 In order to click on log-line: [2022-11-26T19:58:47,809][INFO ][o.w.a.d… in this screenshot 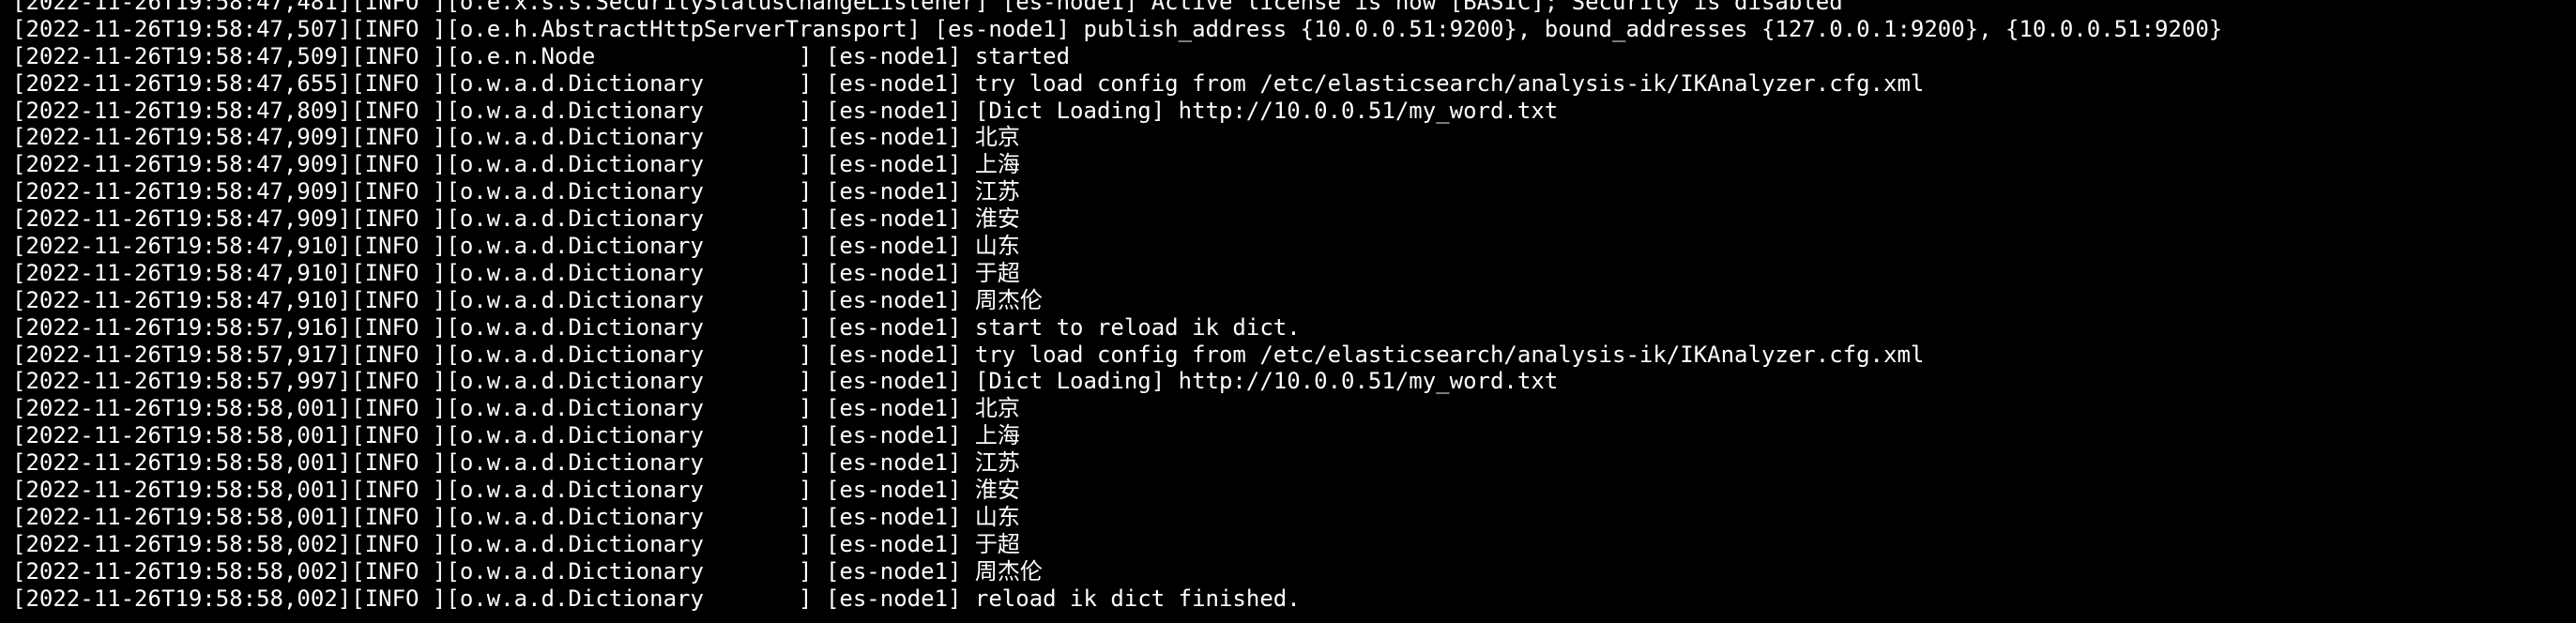, I will do `click(785, 110)`.